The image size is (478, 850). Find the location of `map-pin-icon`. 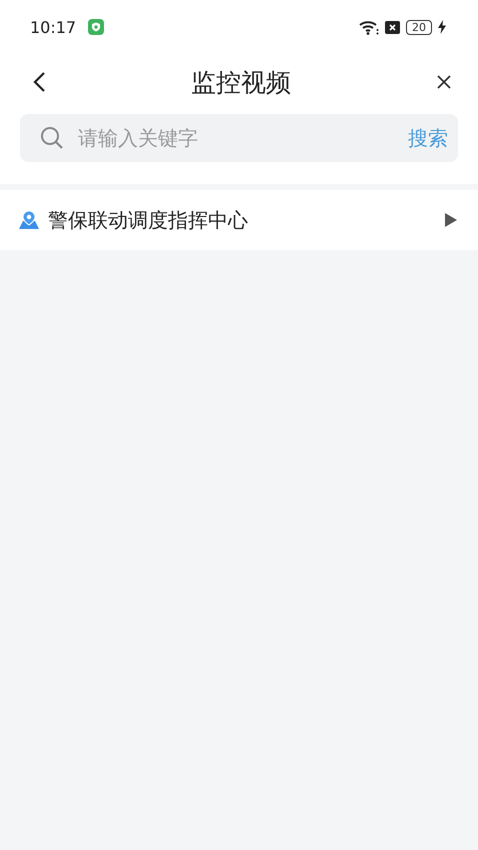

map-pin-icon is located at coordinates (29, 220).